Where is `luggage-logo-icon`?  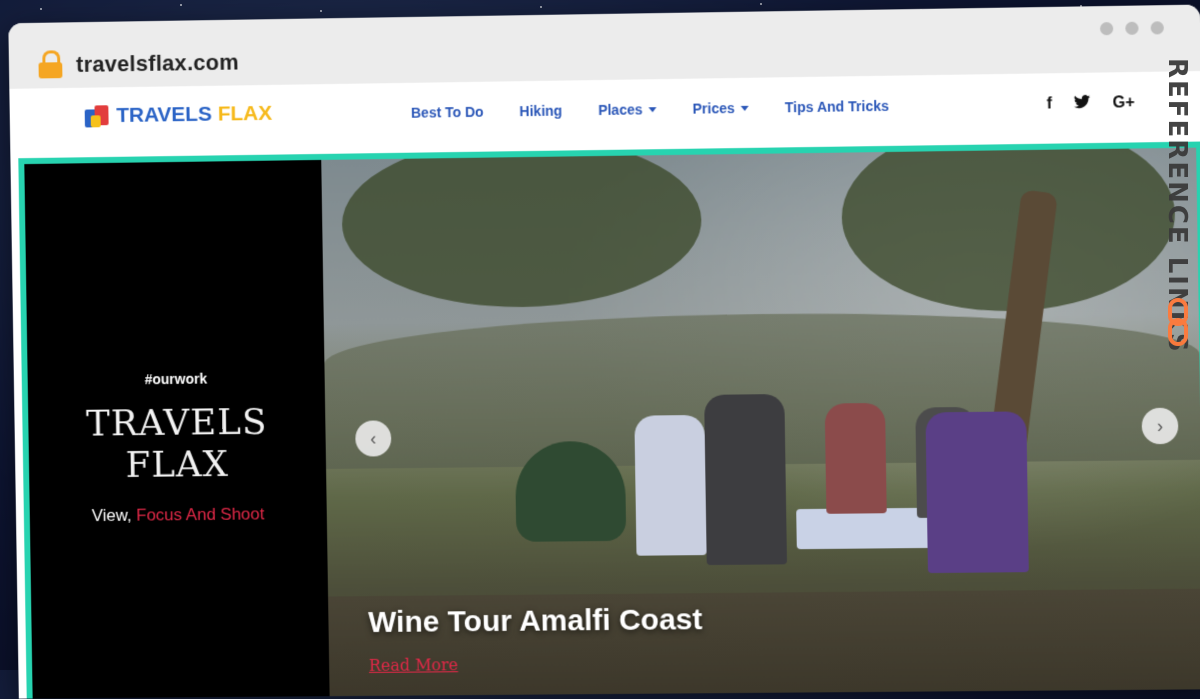
luggage-logo-icon is located at coordinates (97, 116).